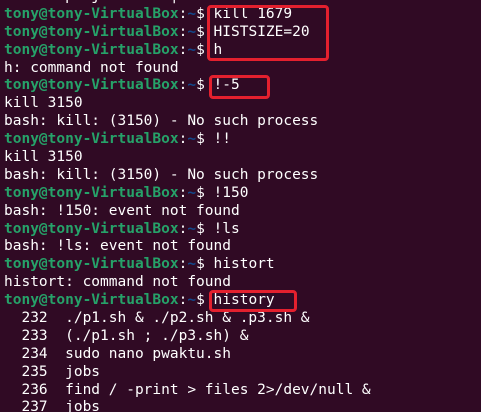 This screenshot has height=412, width=481. I want to click on highlight-box-history, so click(253, 301).